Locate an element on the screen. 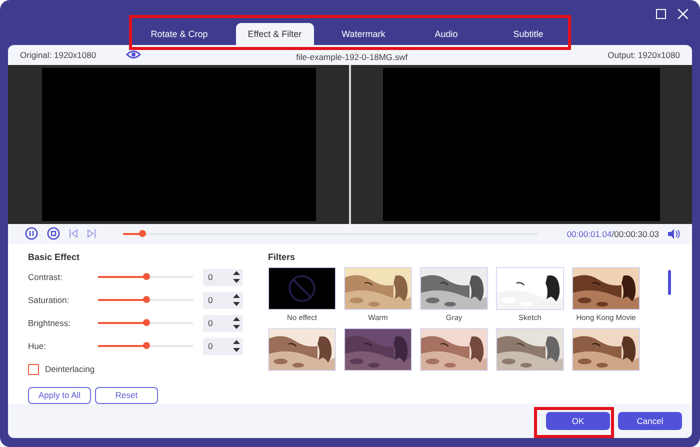 The image size is (700, 447). tab: Effect & Filter is located at coordinates (275, 34).